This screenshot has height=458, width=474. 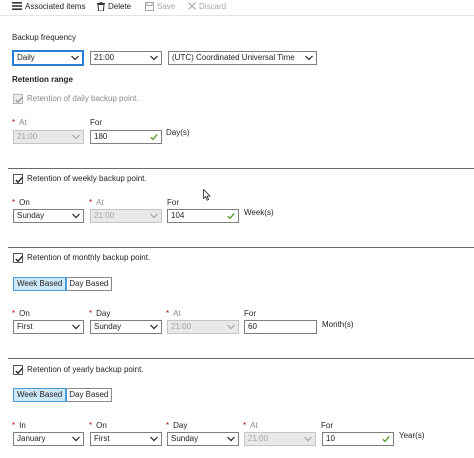 I want to click on save-button: Save, so click(x=160, y=6).